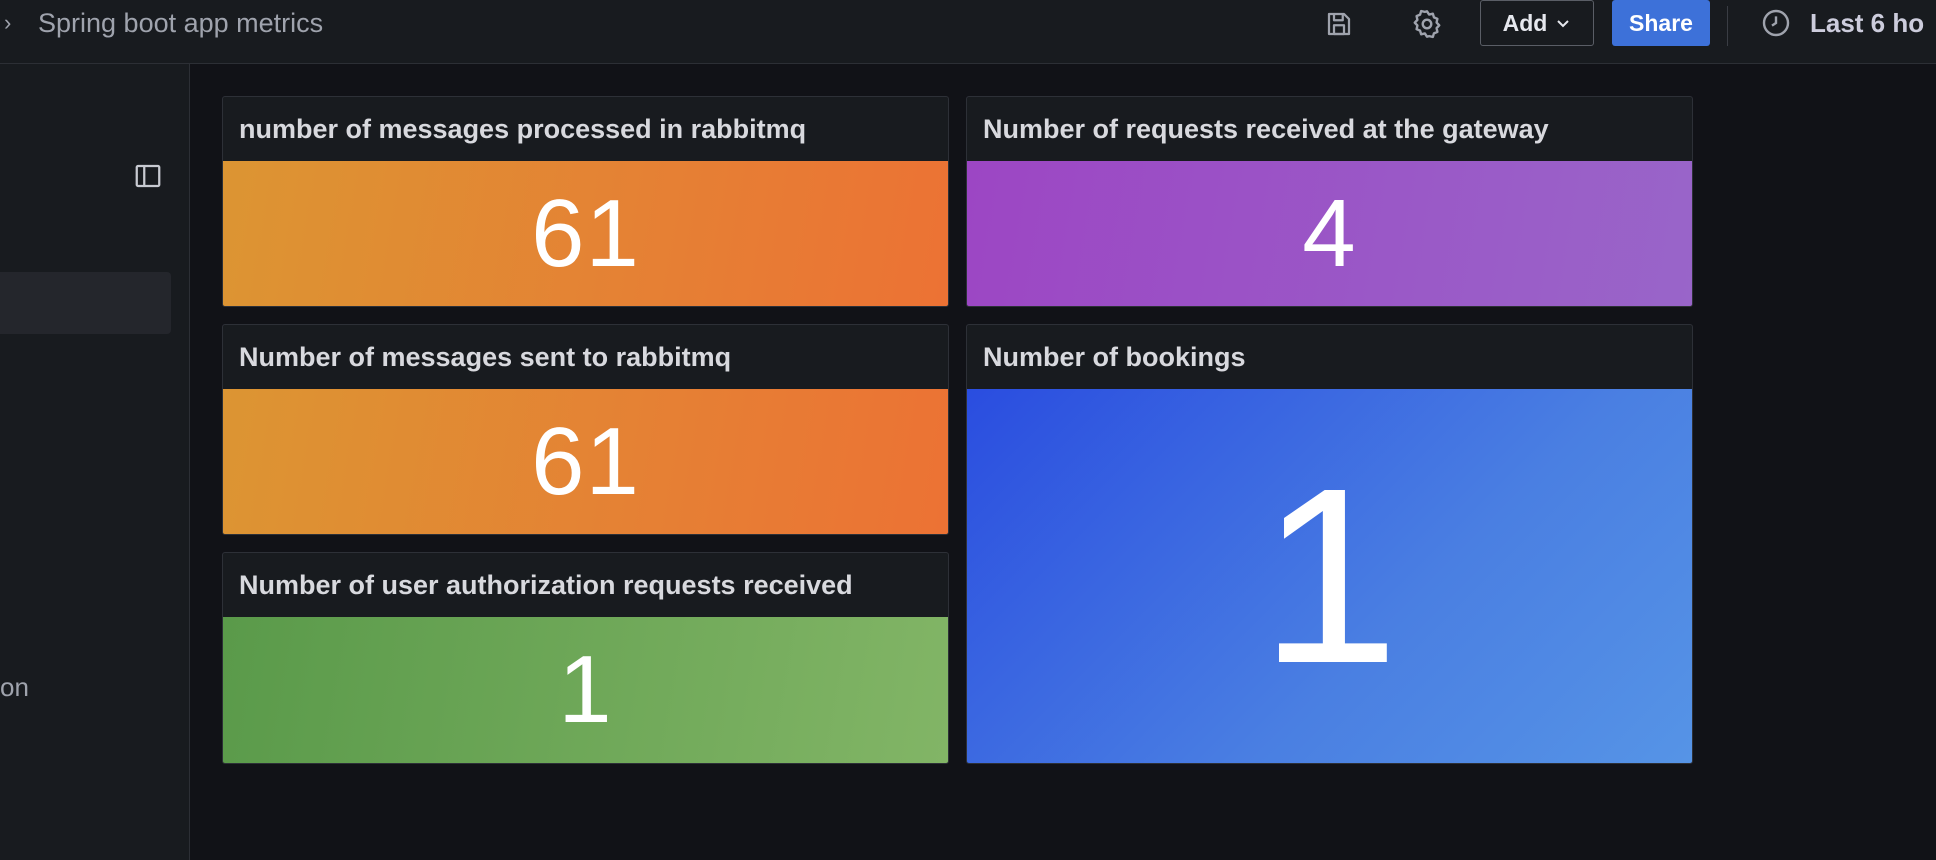 This screenshot has height=860, width=1936. Describe the element at coordinates (1114, 356) in the screenshot. I see `panel-title: Number of bookings` at that location.